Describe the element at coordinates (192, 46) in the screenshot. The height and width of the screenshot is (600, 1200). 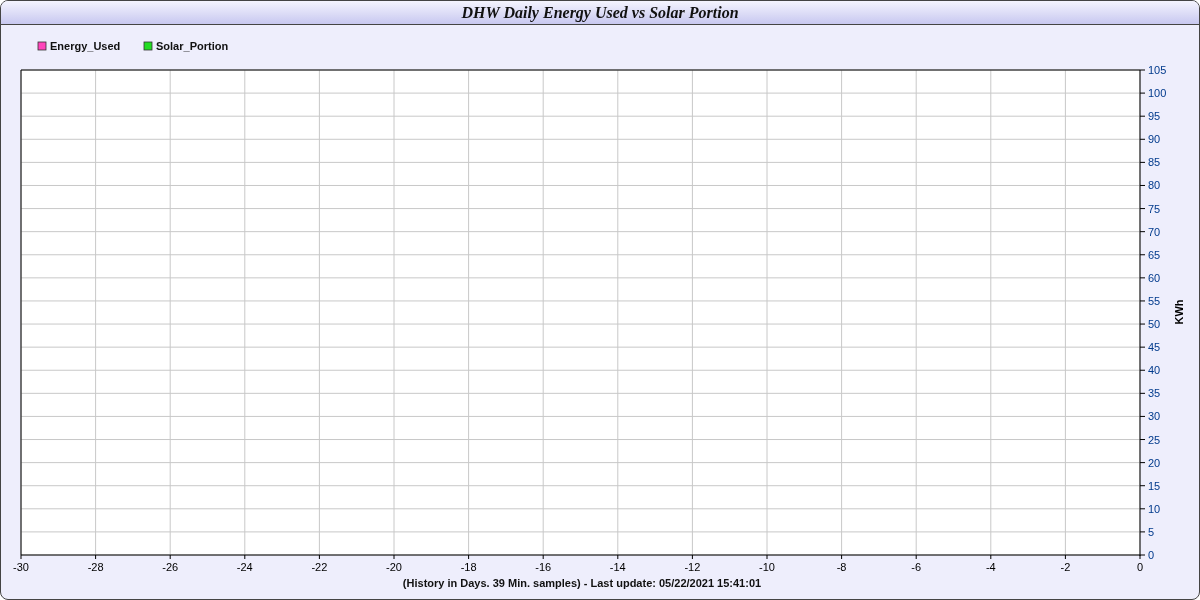
I see `legend-label: Solar_Portion` at that location.